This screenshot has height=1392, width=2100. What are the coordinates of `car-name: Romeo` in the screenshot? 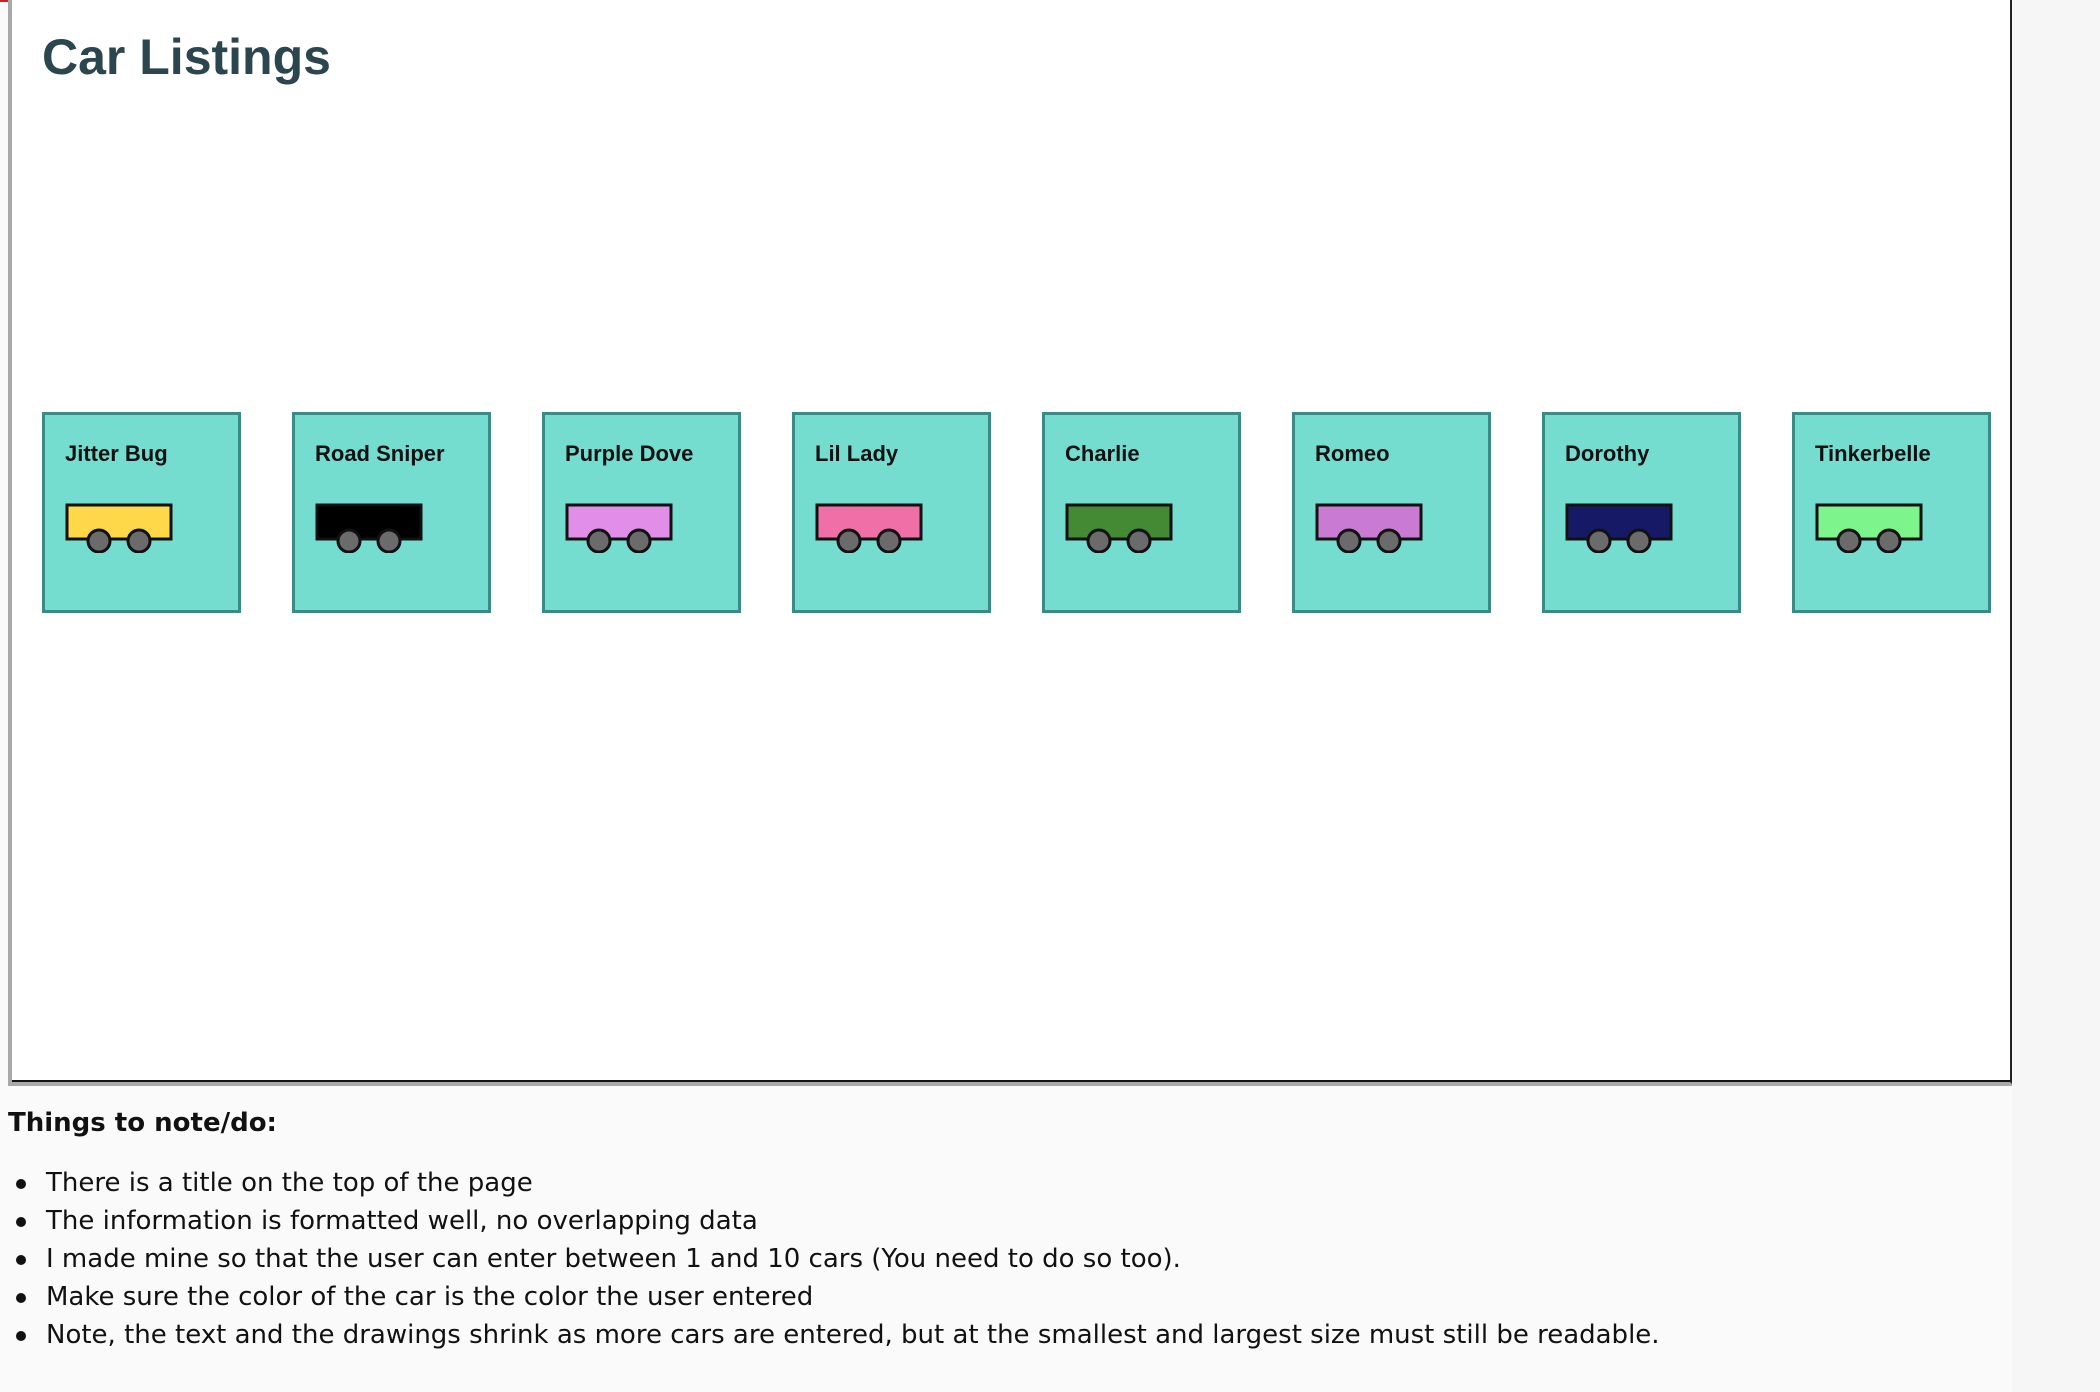 It's located at (1352, 453).